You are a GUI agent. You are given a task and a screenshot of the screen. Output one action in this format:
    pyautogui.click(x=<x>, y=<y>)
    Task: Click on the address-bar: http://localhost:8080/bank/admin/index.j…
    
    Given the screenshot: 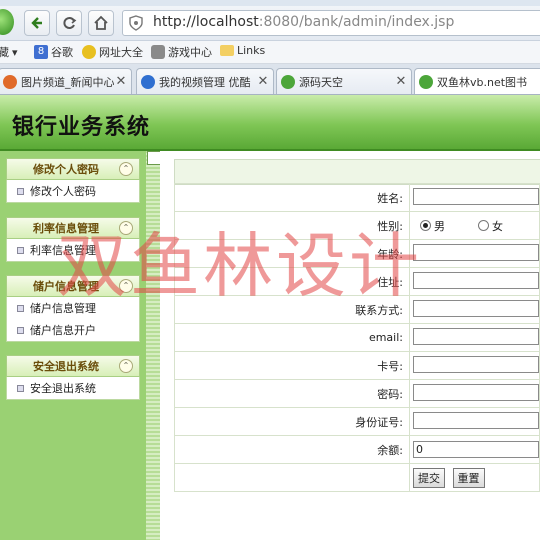 What is the action you would take?
    pyautogui.click(x=331, y=23)
    